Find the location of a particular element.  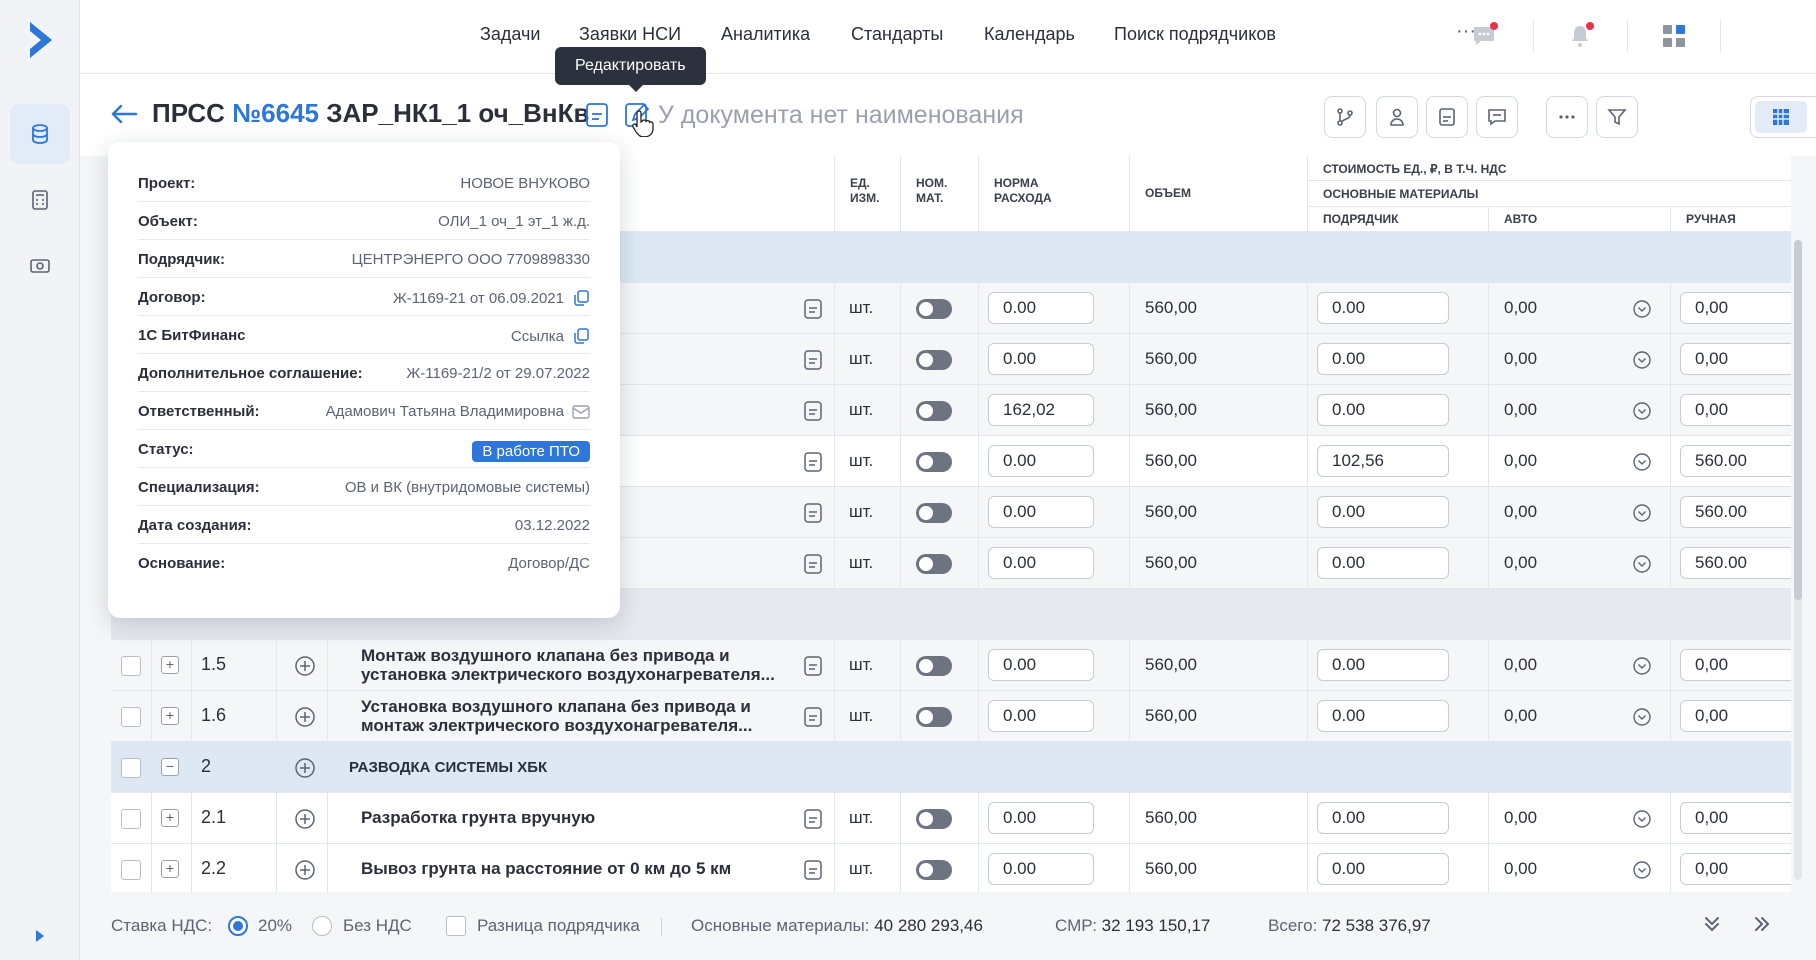

collapse-row-button: − is located at coordinates (170, 767).